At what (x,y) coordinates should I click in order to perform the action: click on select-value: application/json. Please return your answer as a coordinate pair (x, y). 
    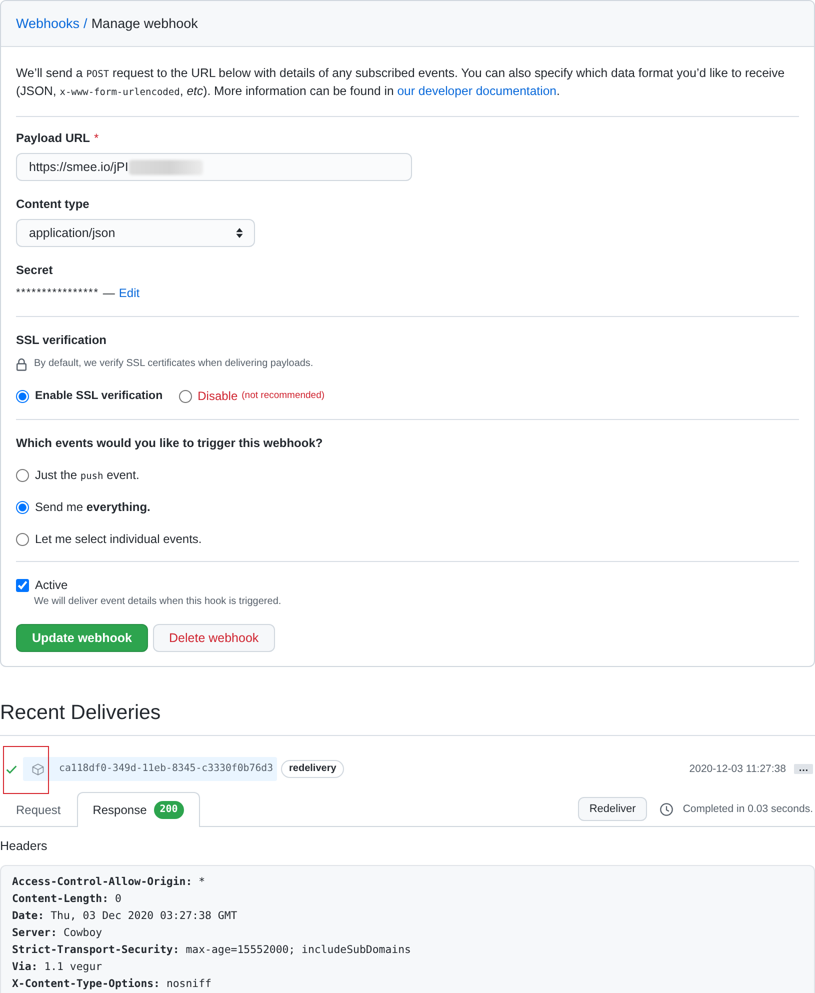
    Looking at the image, I should click on (72, 233).